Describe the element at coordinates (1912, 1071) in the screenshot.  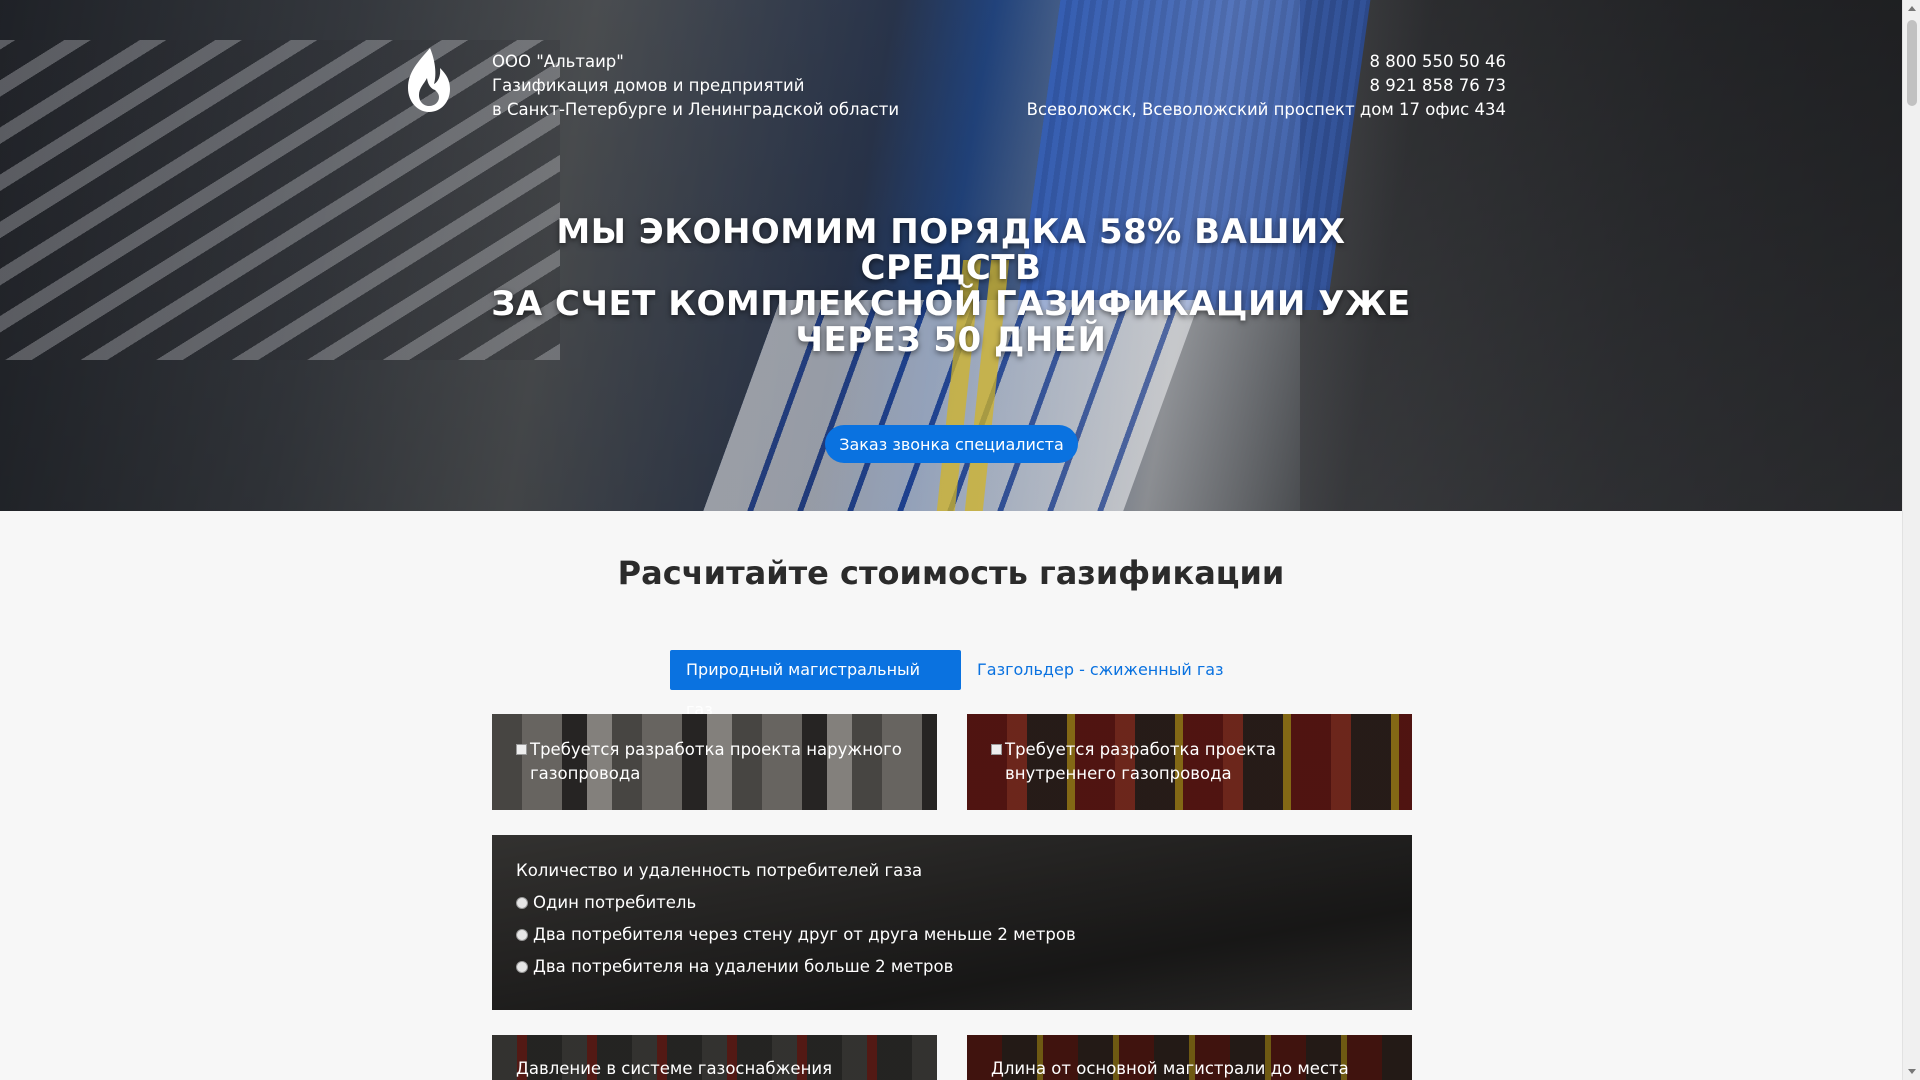
I see `scroll-down-icon` at that location.